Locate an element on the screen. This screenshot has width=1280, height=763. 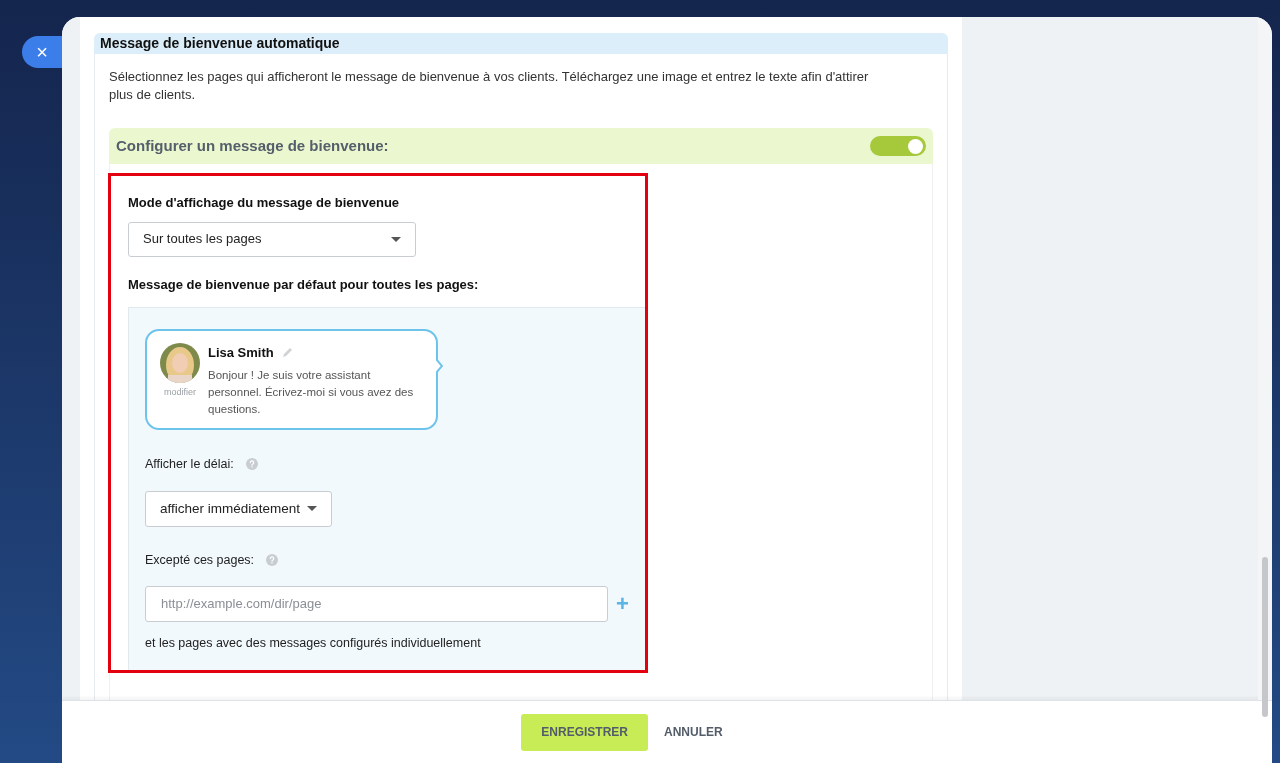
delay-label: Afficher le délai: is located at coordinates (189, 464).